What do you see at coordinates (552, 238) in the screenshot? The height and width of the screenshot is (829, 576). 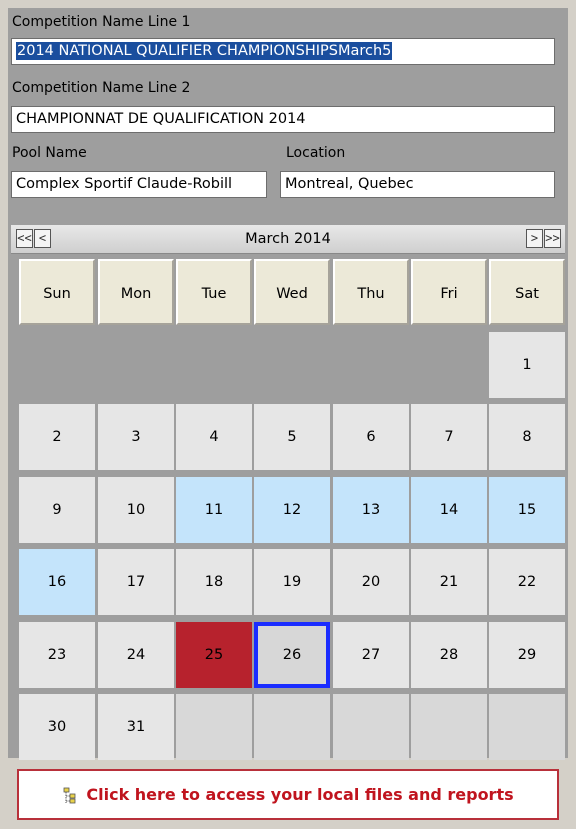 I see `next-year-button: >>` at bounding box center [552, 238].